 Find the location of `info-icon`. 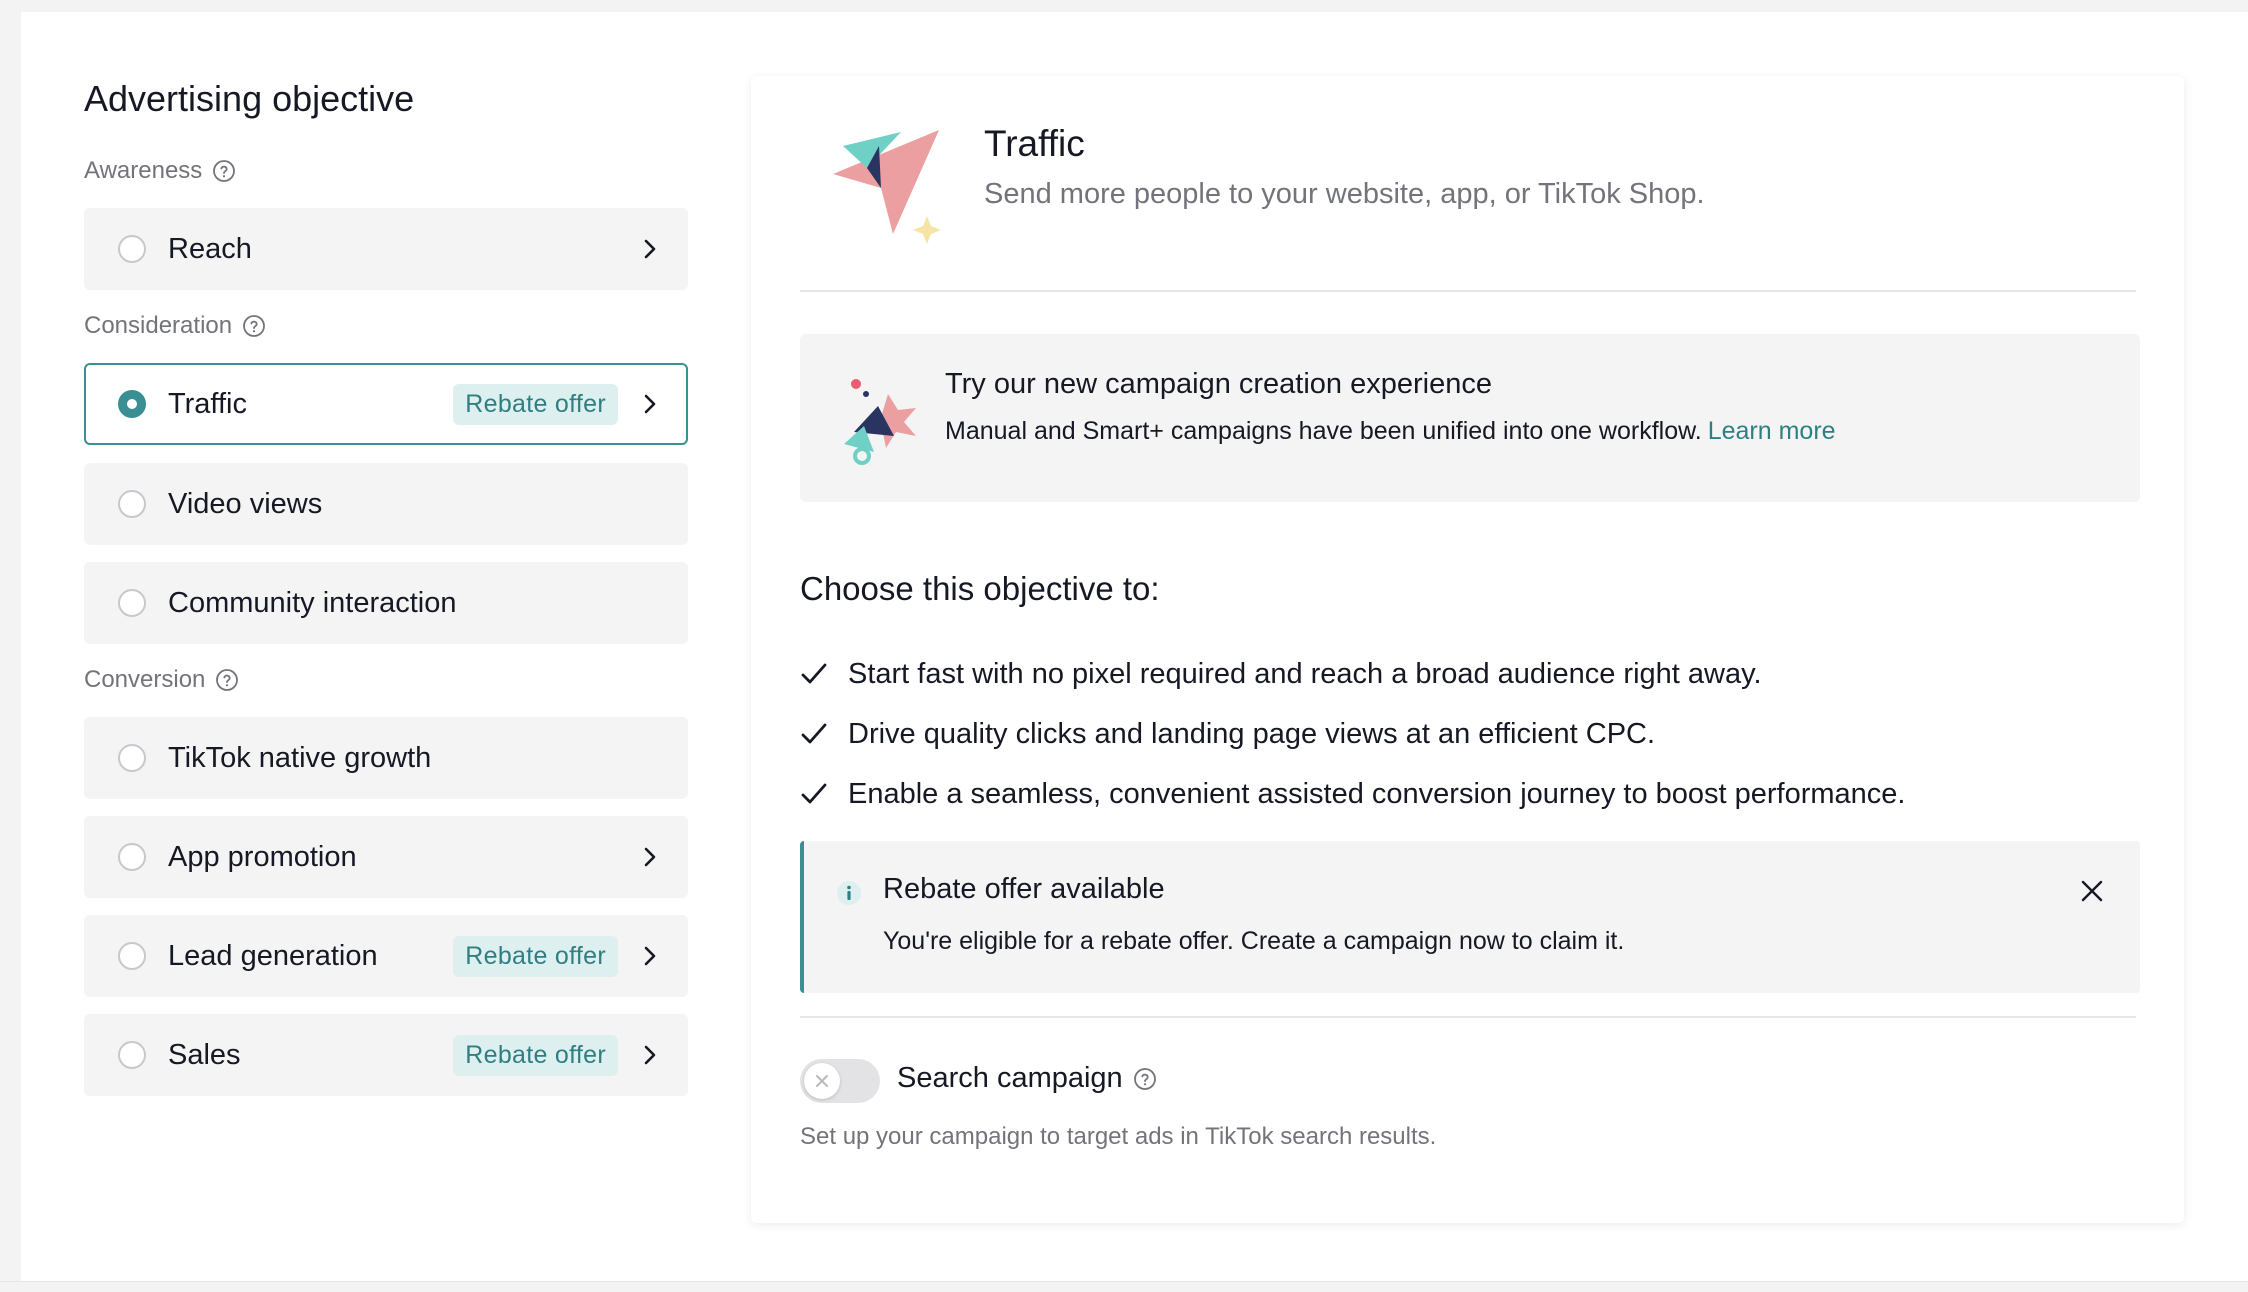

info-icon is located at coordinates (849, 895).